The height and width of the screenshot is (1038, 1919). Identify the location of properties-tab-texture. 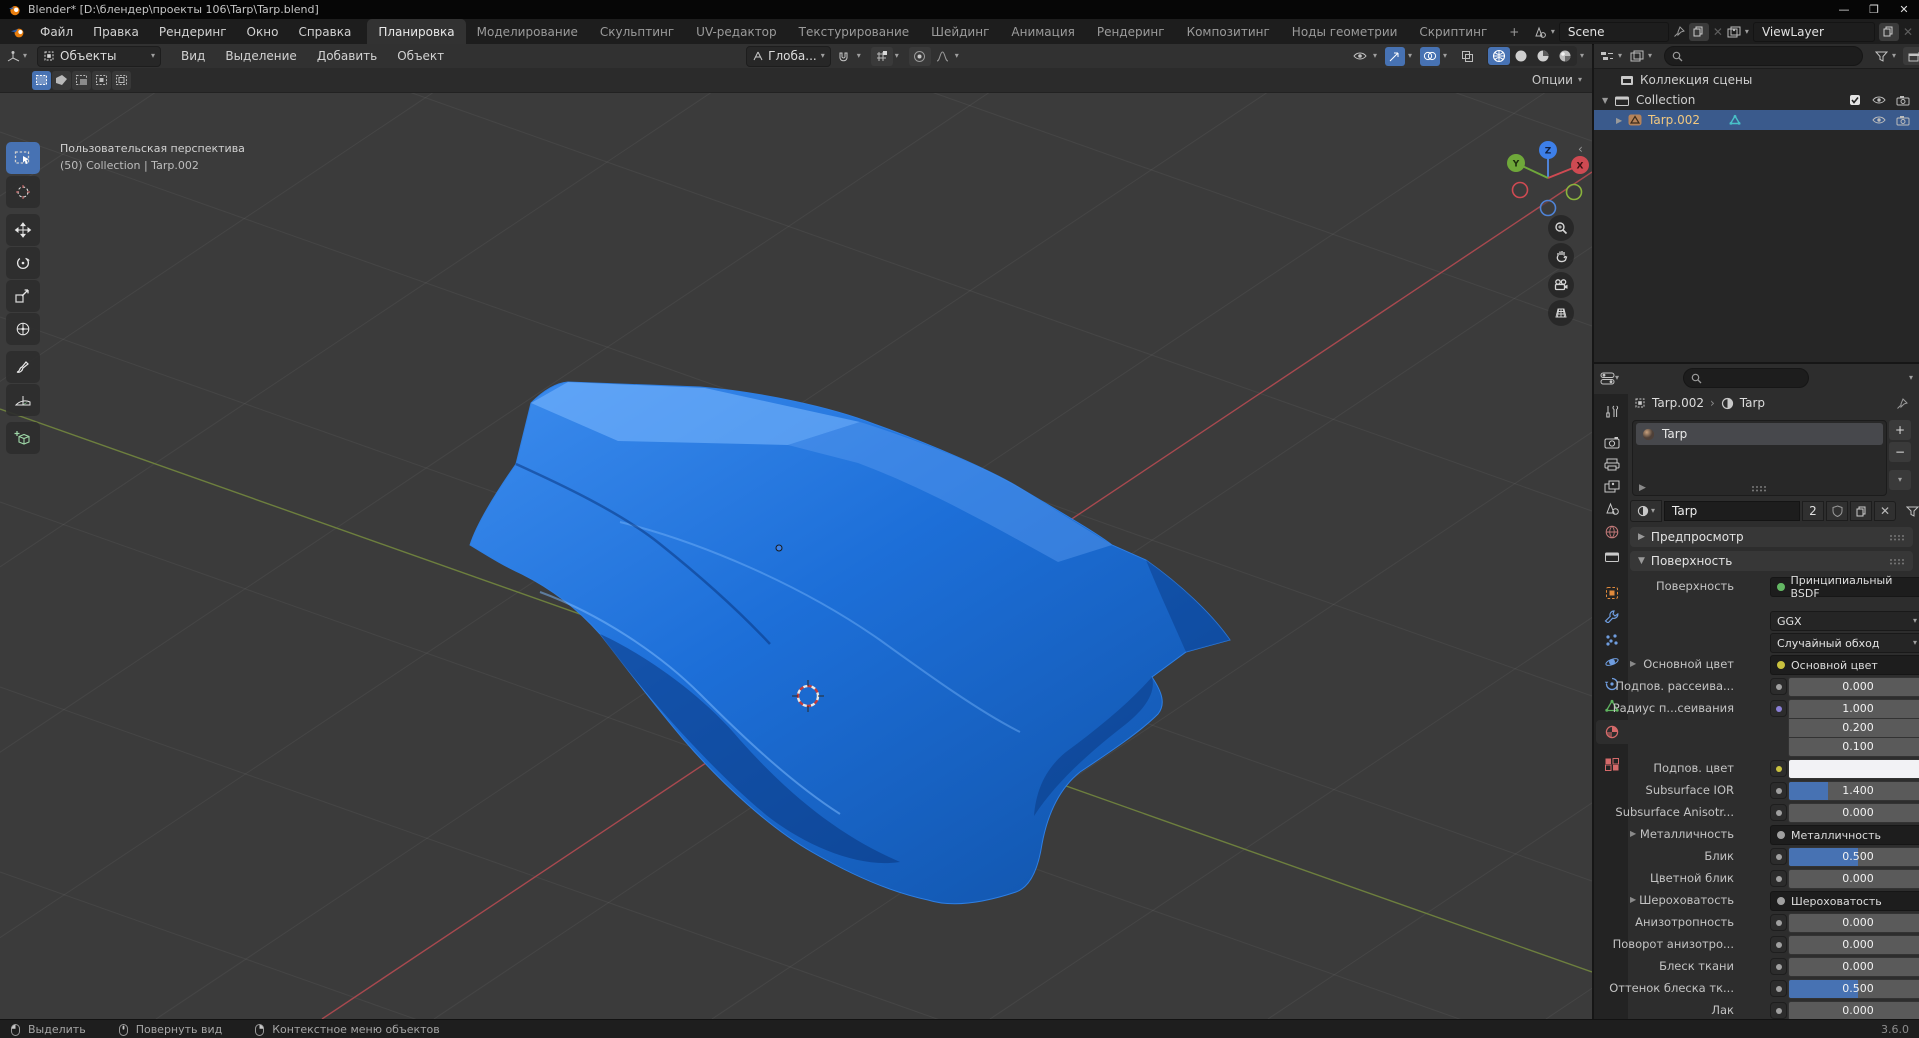
(1612, 764).